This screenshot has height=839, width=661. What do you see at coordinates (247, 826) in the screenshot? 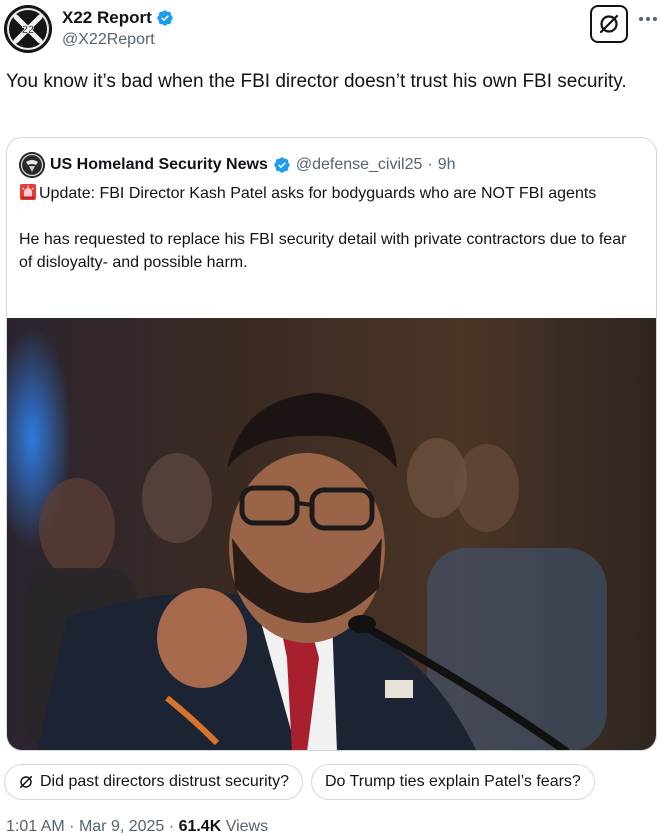
I see `views-label: Views` at bounding box center [247, 826].